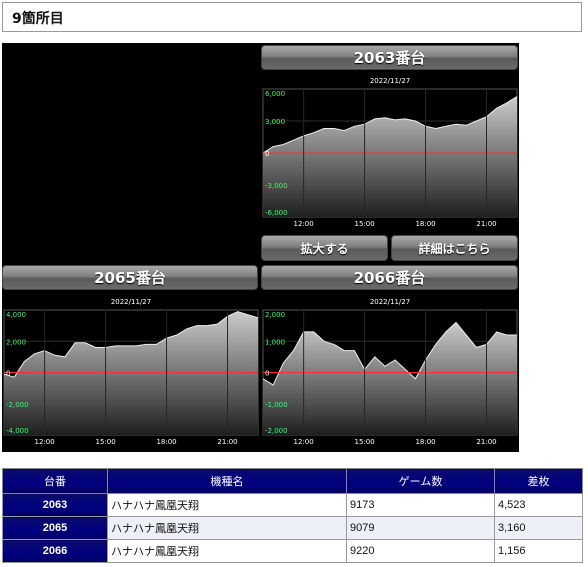 This screenshot has width=588, height=567. I want to click on cell-machine-no: 2063, so click(55, 505).